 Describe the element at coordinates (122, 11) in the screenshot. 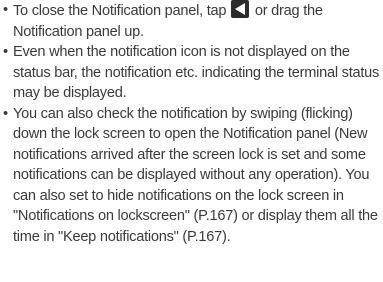

I see `note-text: To close the Notification panel, tap` at that location.